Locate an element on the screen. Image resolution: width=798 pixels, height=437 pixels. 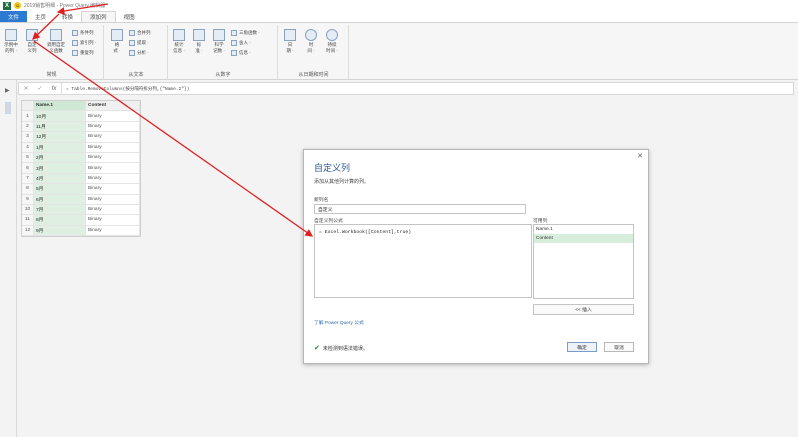
row-number: 2 is located at coordinates (28, 126).